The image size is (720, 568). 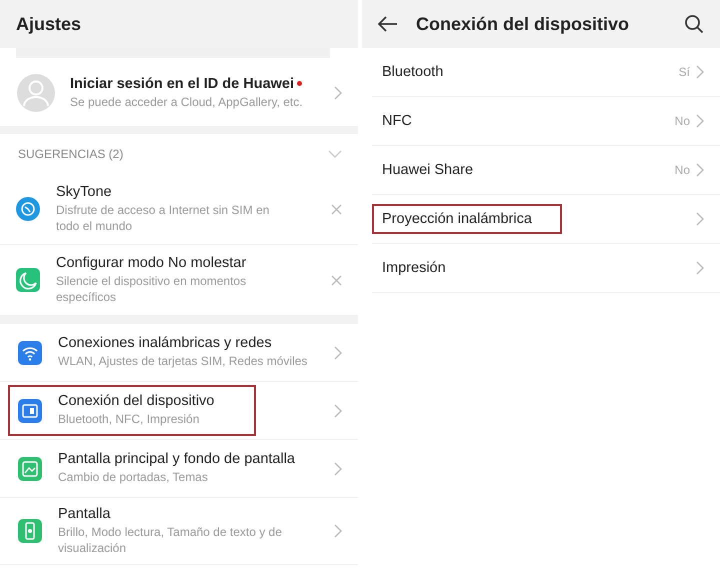 What do you see at coordinates (71, 154) in the screenshot?
I see `section-header: SUGERENCIAS (2)` at bounding box center [71, 154].